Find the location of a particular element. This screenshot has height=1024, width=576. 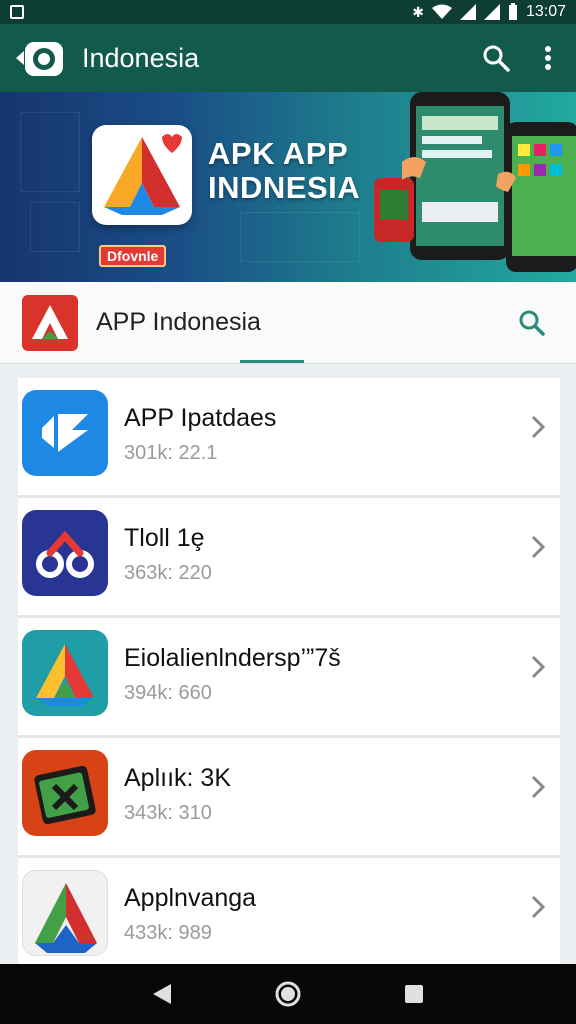

banner-line-2: INDNESIA is located at coordinates (284, 187).